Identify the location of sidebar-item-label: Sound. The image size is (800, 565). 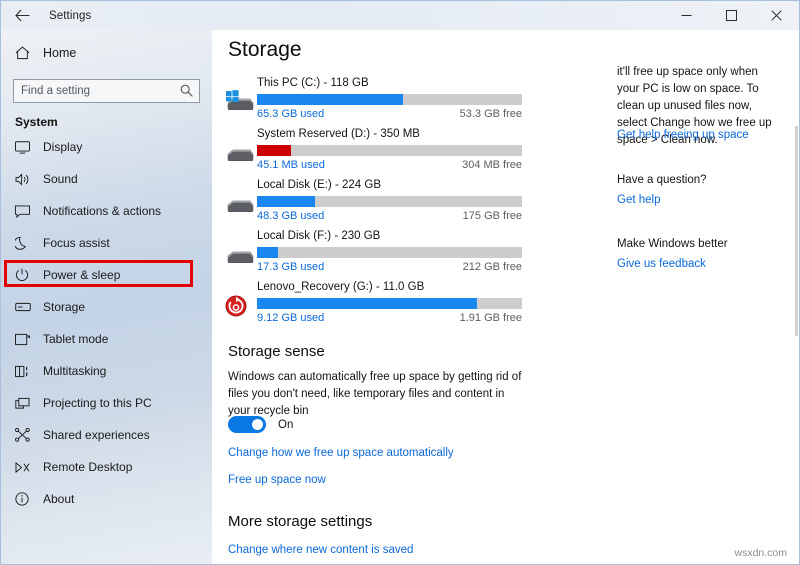
(60, 179).